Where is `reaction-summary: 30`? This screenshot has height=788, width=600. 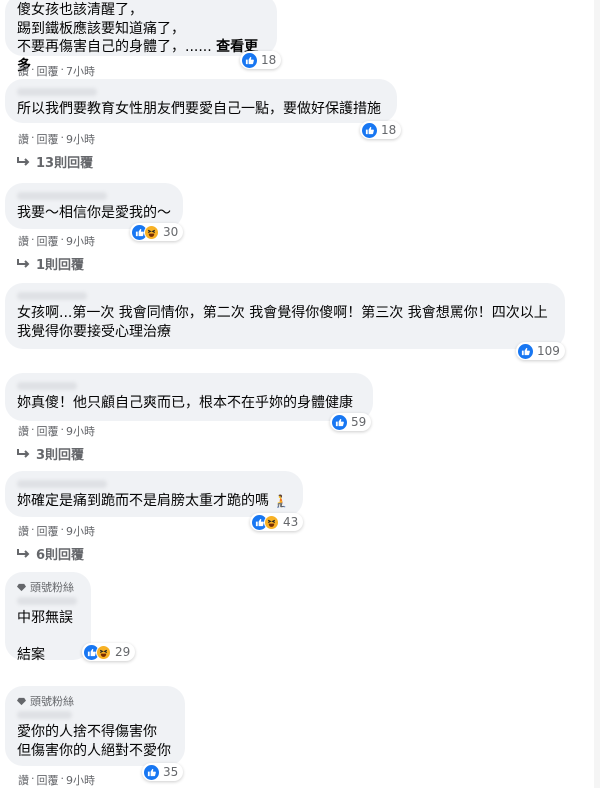
reaction-summary: 30 is located at coordinates (157, 232).